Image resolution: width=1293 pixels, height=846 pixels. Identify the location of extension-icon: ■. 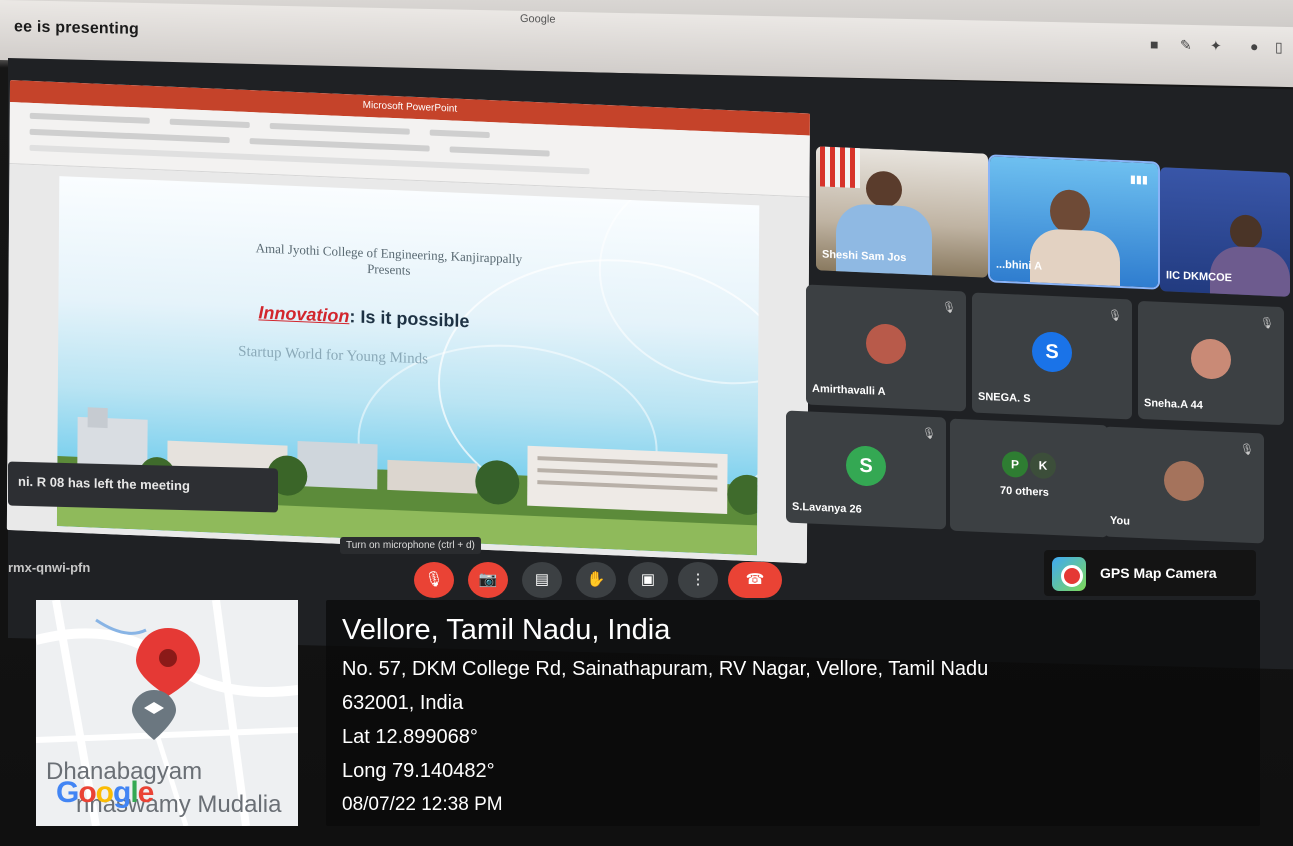
(1154, 44).